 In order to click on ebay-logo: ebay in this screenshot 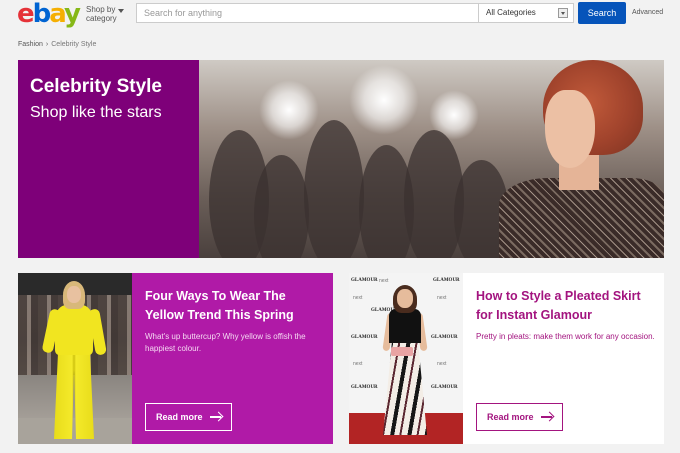, I will do `click(49, 14)`.